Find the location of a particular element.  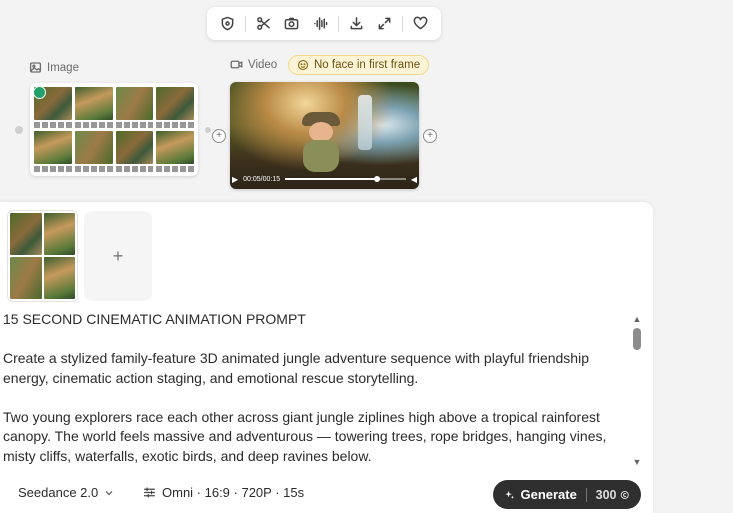

video-node-label: Video is located at coordinates (263, 64).